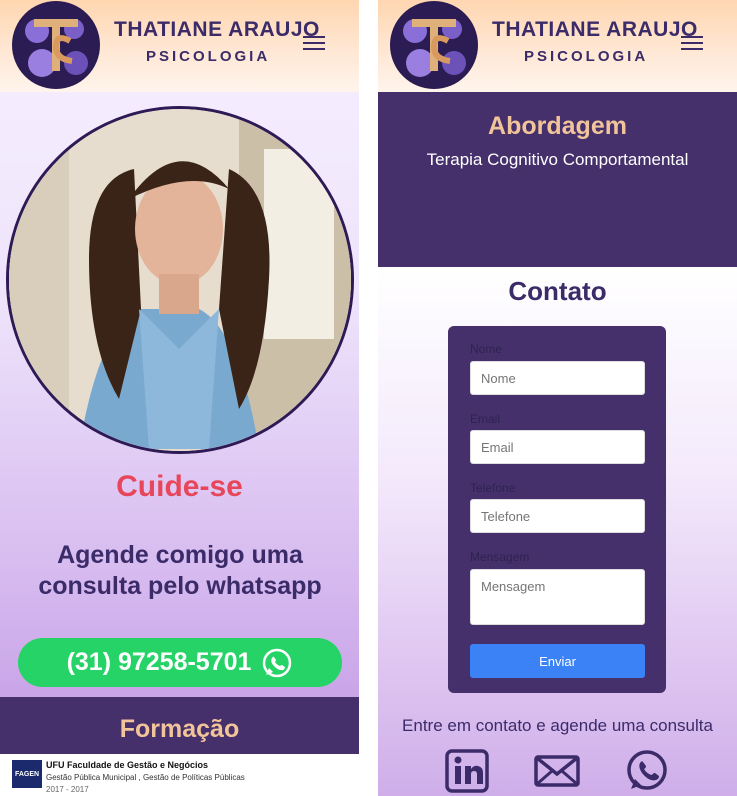 Image resolution: width=737 pixels, height=796 pixels. Describe the element at coordinates (67, 789) in the screenshot. I see `course-years: 2017 - 2017` at that location.